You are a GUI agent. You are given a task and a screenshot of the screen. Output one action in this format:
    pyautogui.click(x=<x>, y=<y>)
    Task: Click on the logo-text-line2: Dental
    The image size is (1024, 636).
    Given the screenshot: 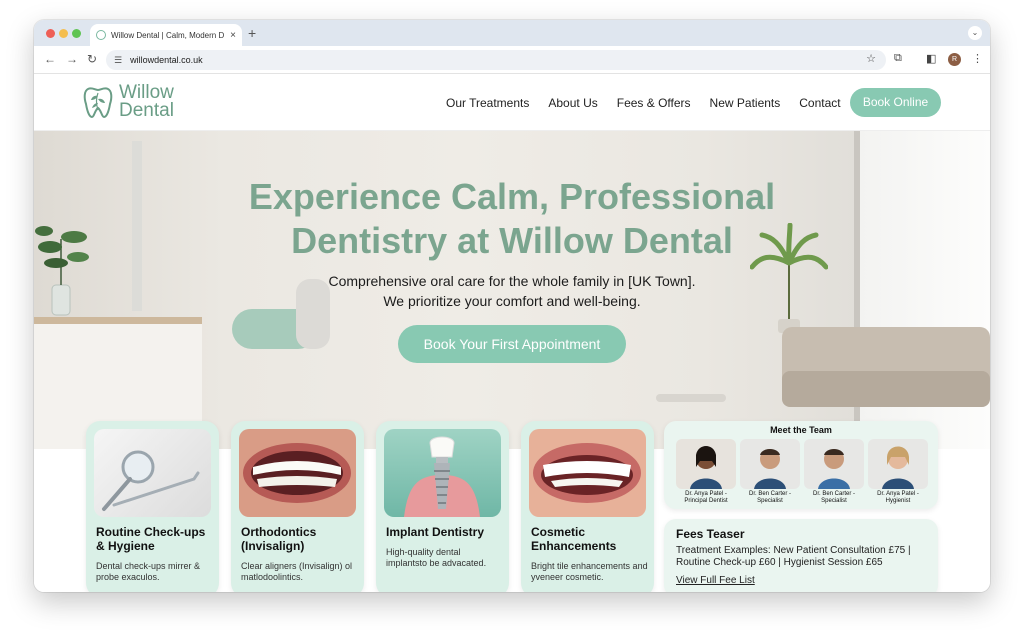 What is the action you would take?
    pyautogui.click(x=146, y=110)
    